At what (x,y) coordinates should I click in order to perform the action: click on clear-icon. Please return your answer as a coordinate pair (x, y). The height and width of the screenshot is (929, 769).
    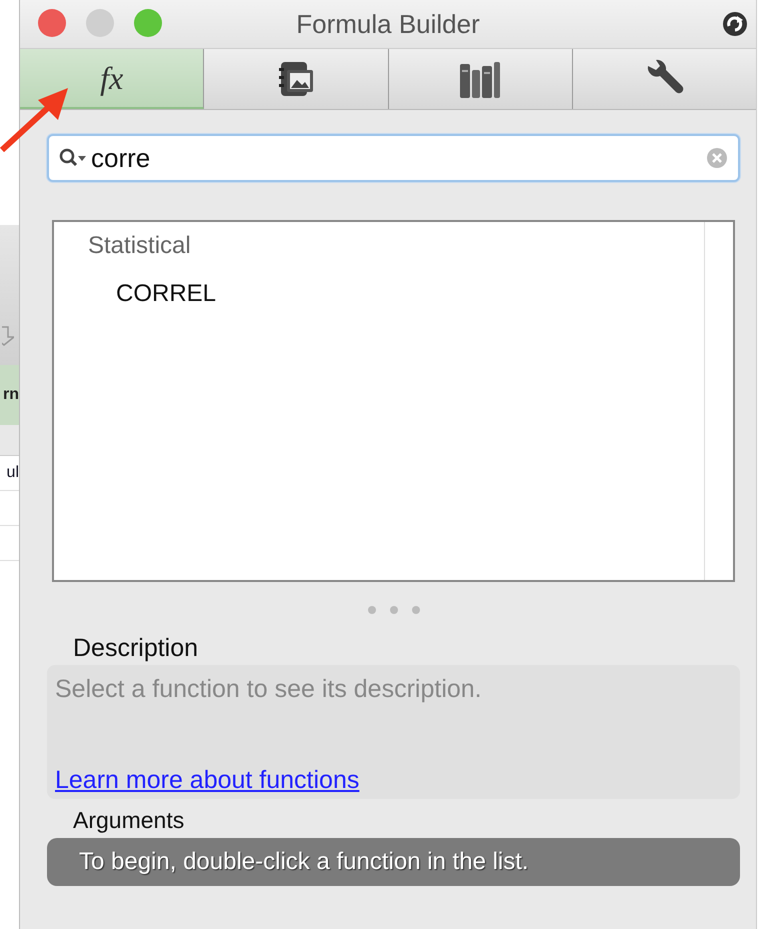
    Looking at the image, I should click on (717, 158).